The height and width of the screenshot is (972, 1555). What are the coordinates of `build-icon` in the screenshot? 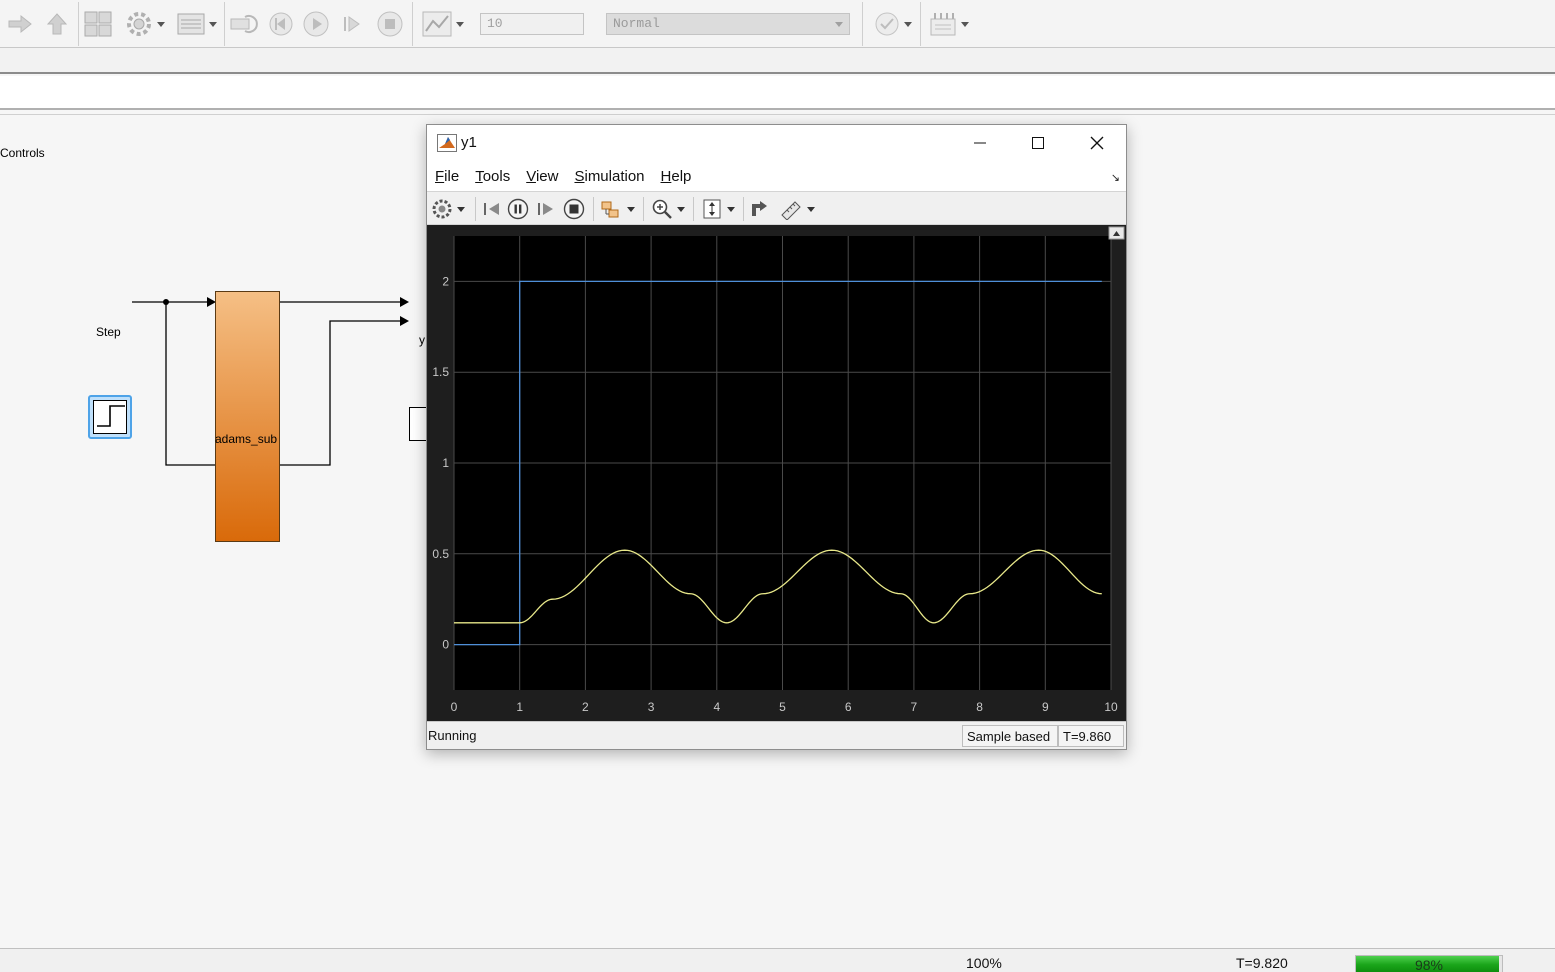 It's located at (949, 24).